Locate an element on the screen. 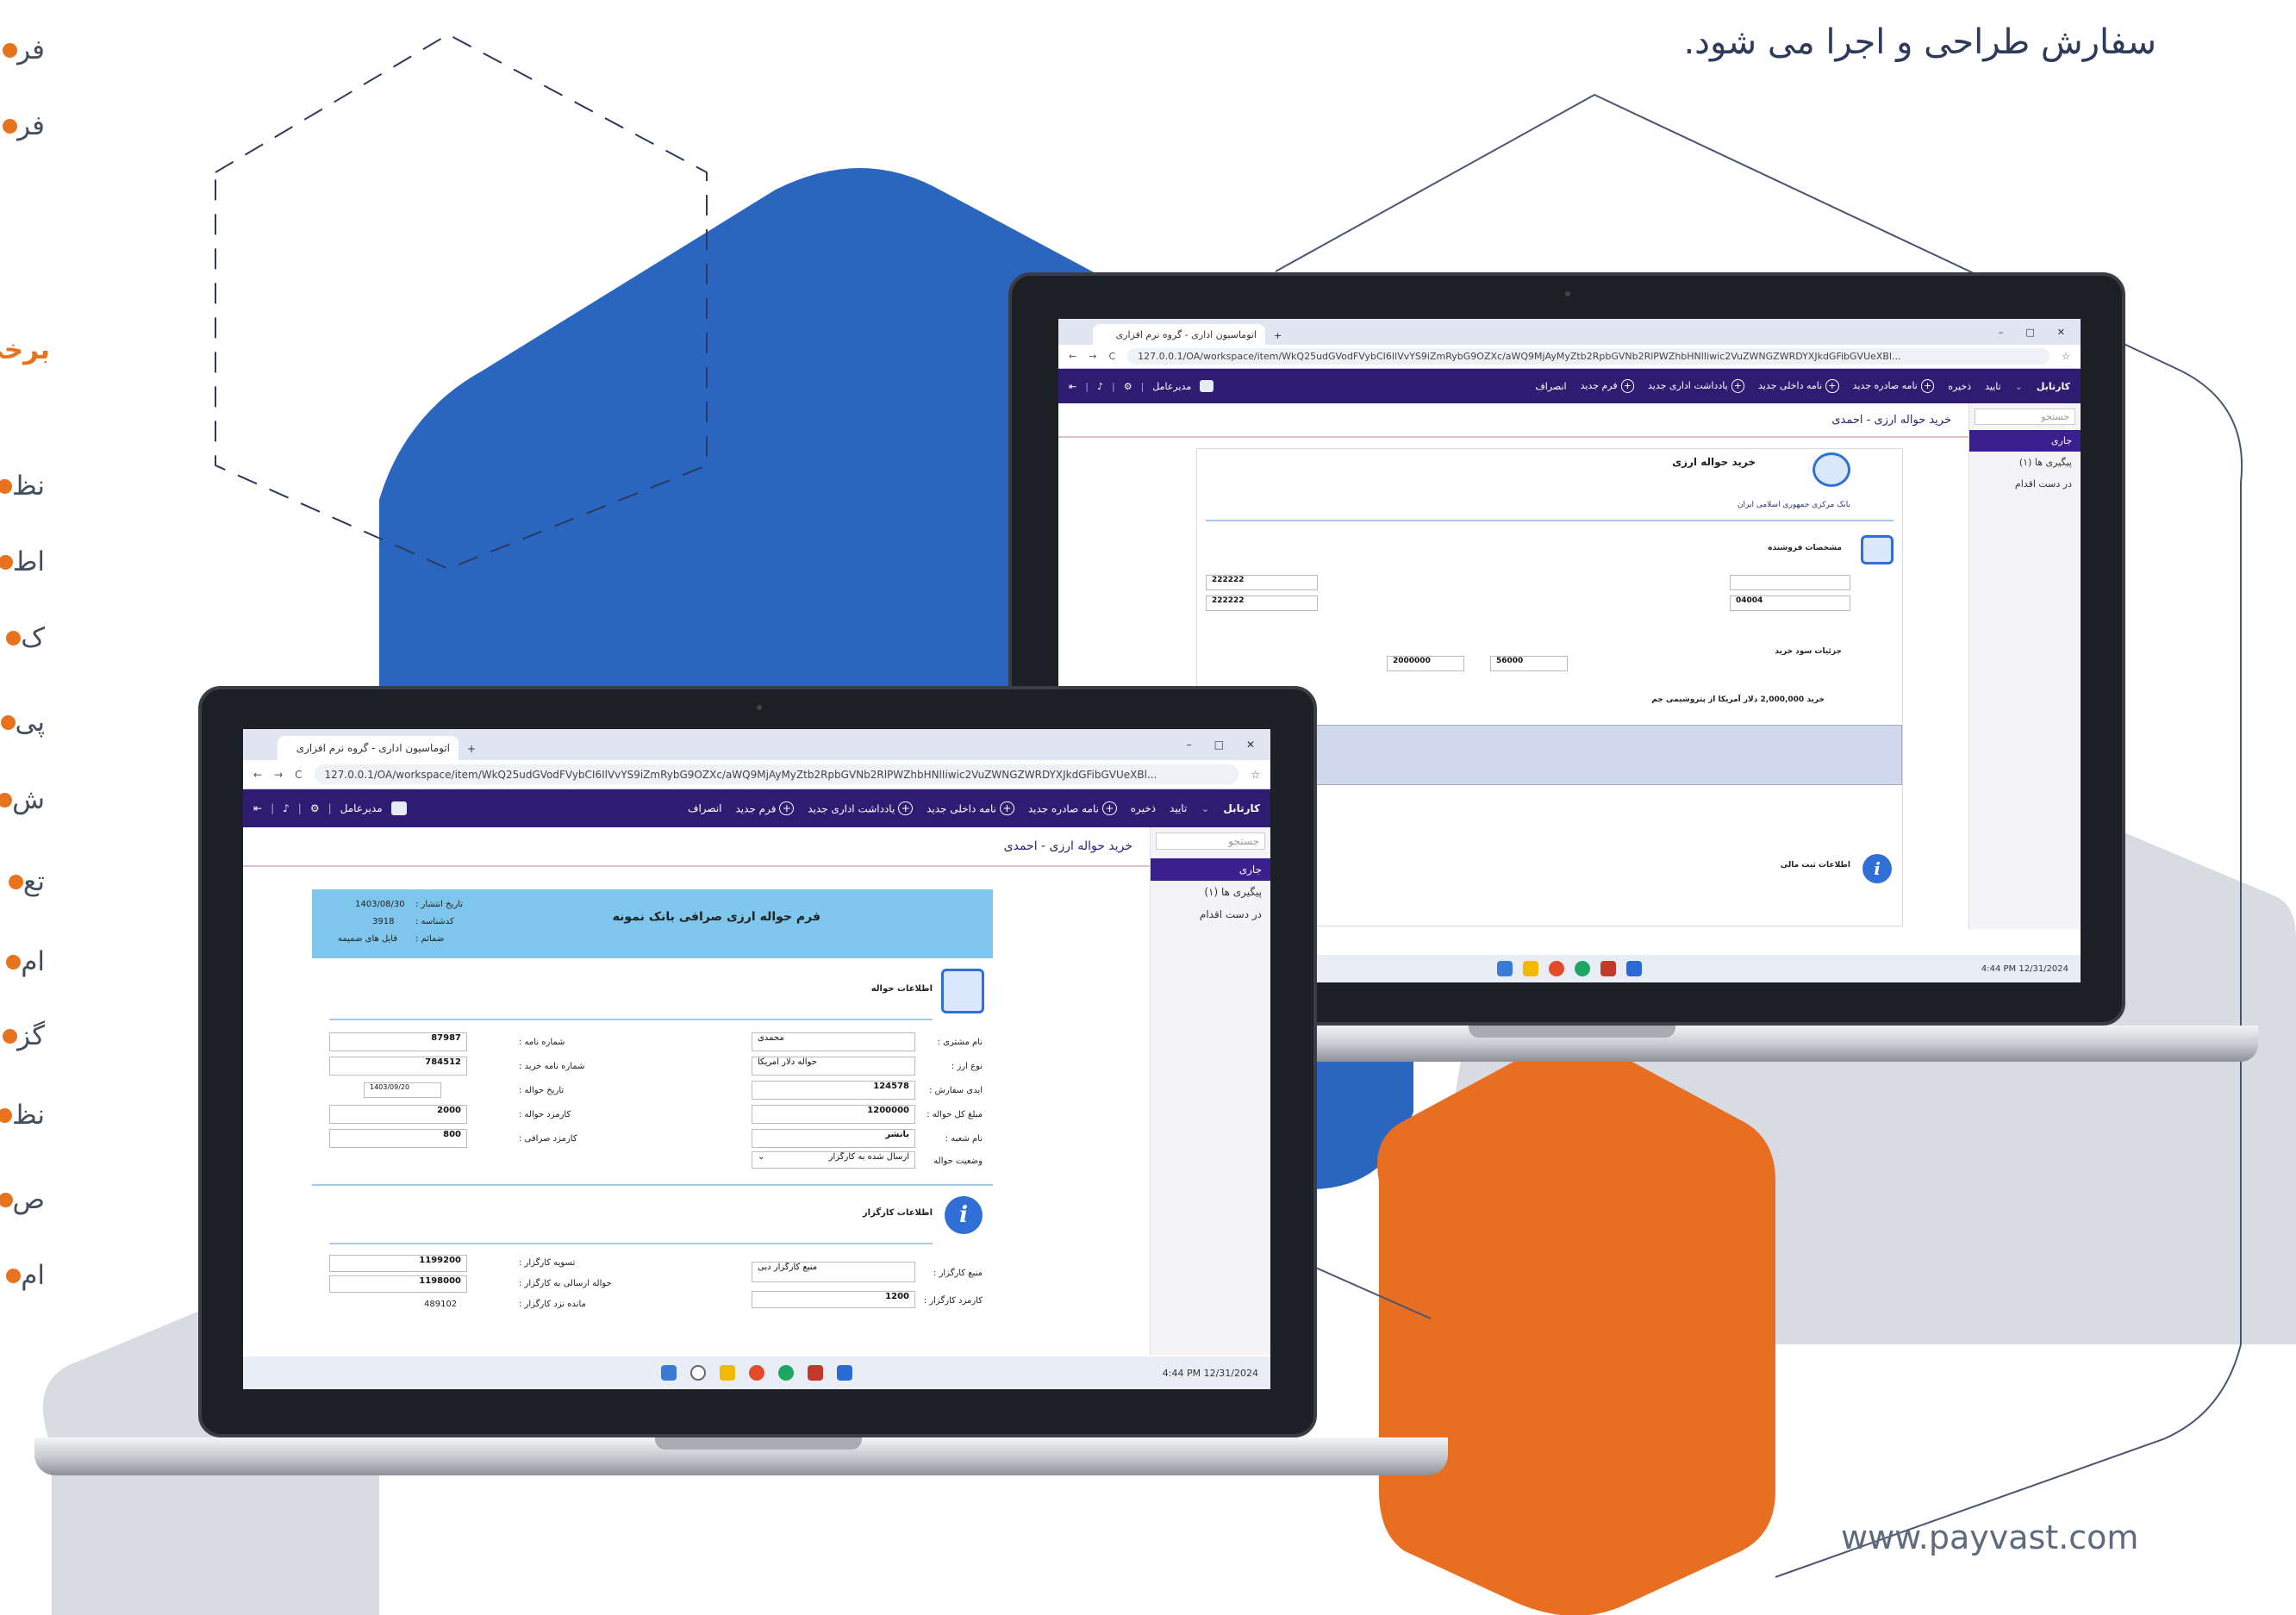 This screenshot has width=2296, height=1615. total-amount-field: 1200000 is located at coordinates (834, 1114).